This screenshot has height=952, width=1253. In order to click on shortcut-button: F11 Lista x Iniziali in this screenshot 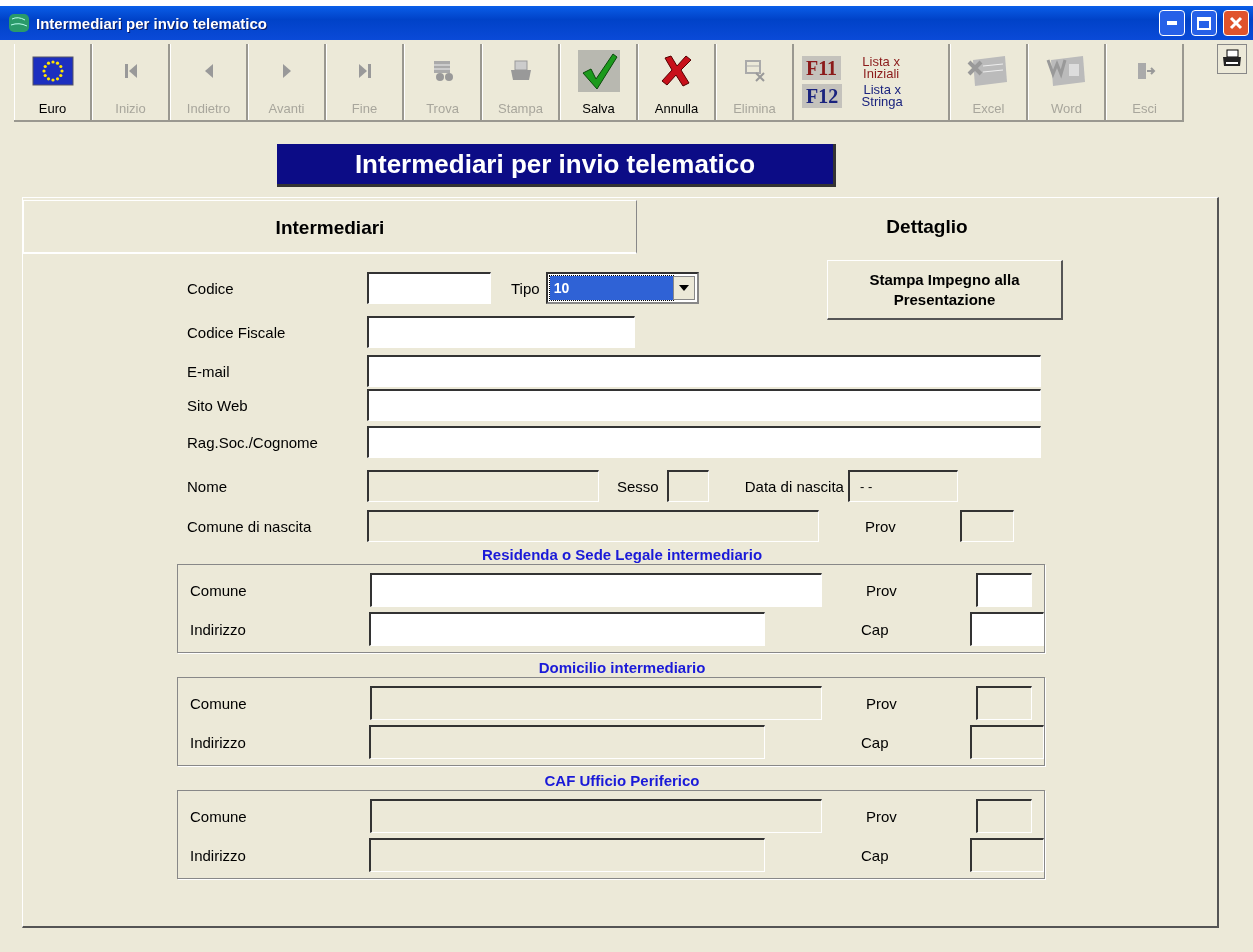, I will do `click(875, 68)`.